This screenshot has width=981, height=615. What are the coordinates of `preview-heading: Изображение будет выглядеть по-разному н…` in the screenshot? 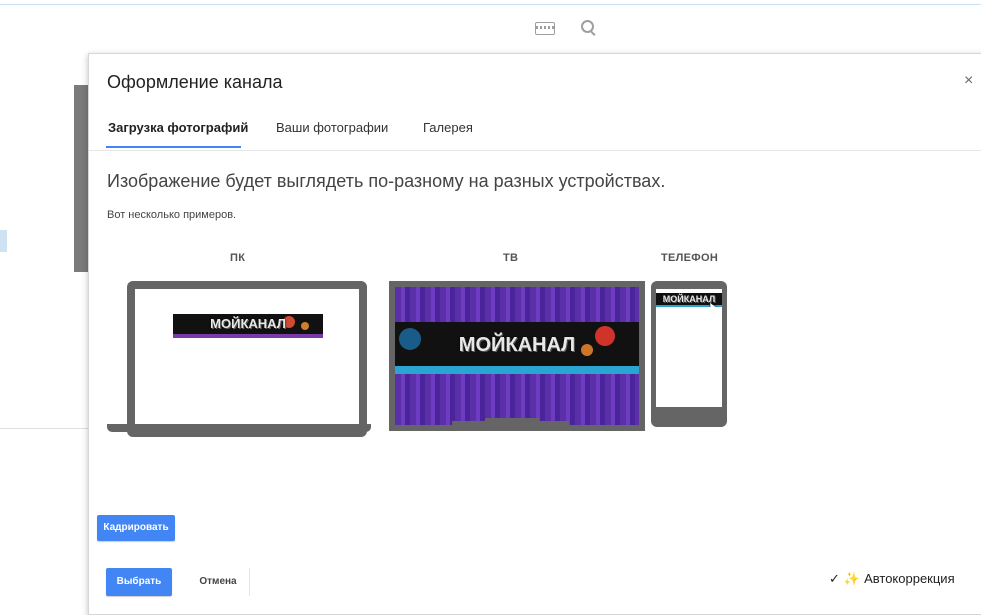 It's located at (386, 181).